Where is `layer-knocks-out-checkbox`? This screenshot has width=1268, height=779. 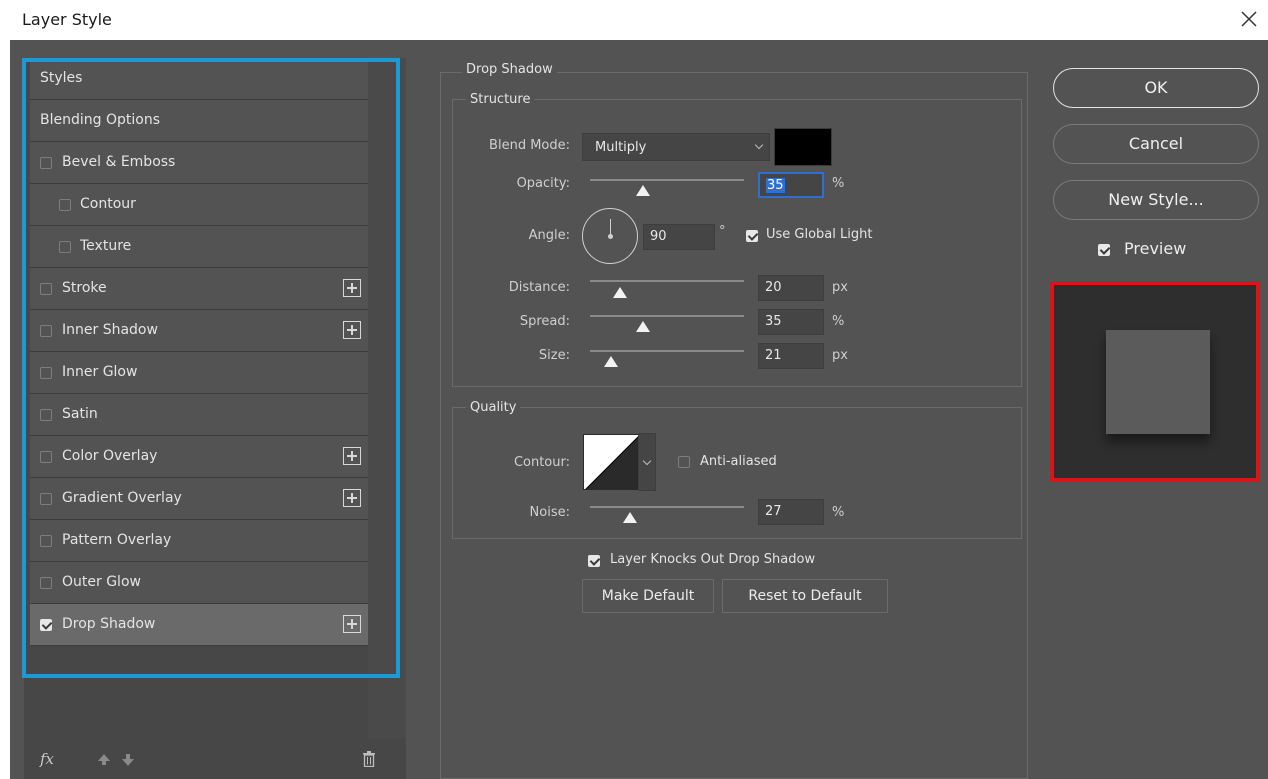 layer-knocks-out-checkbox is located at coordinates (594, 561).